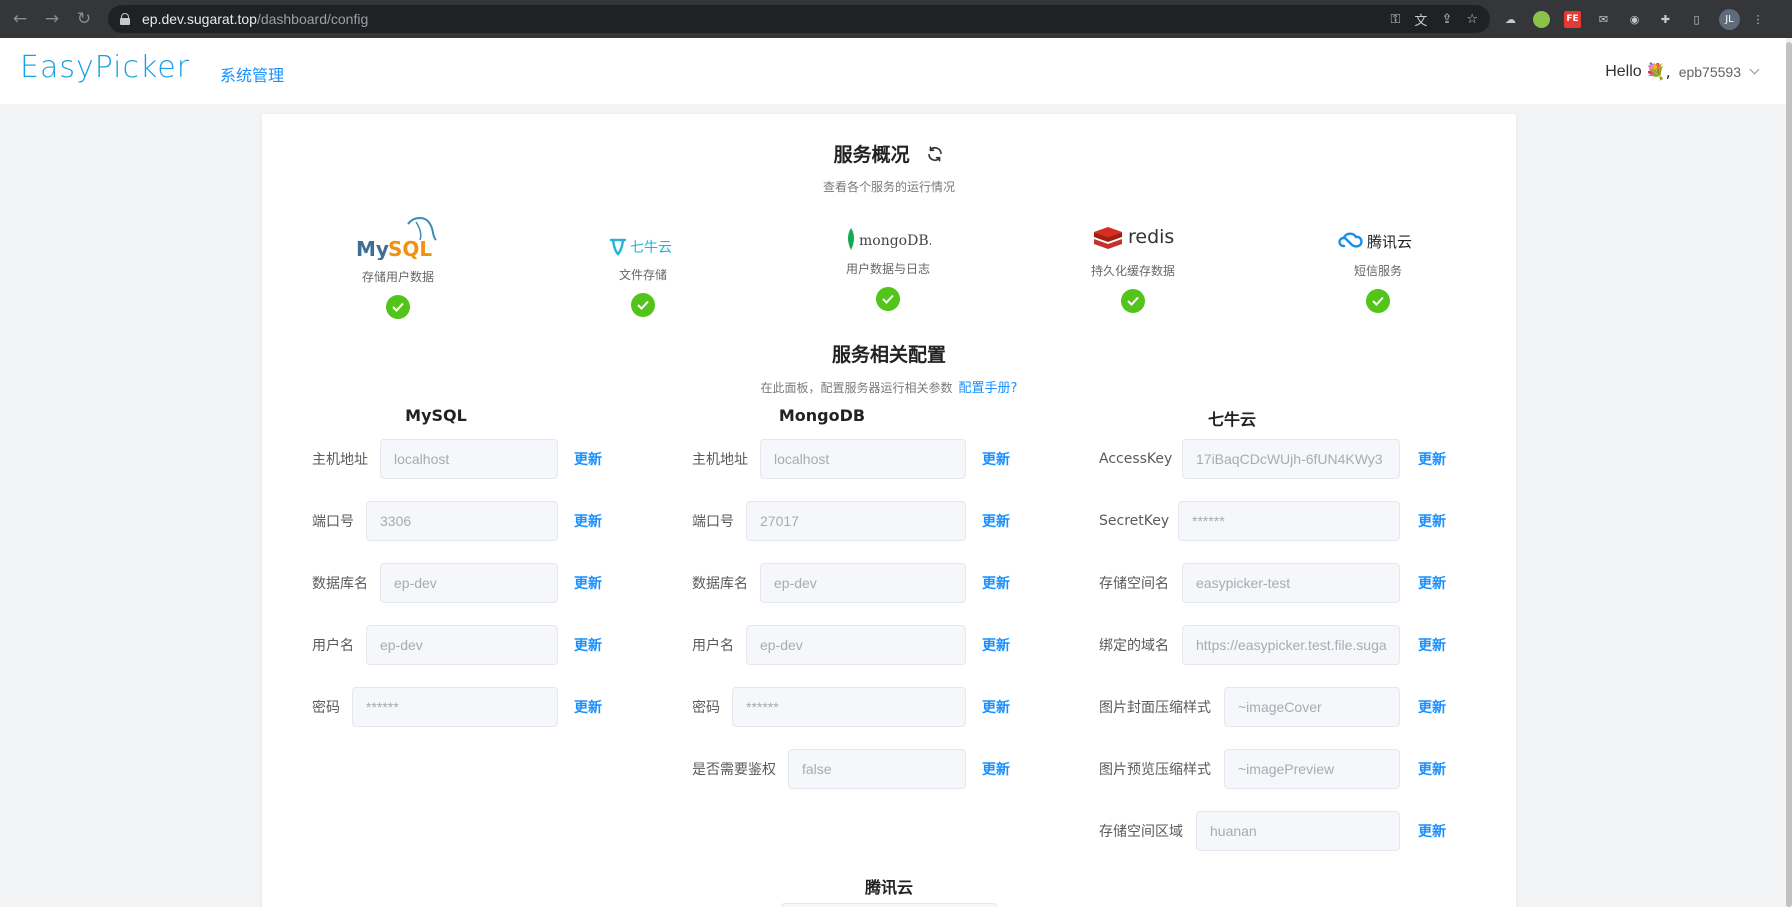 The width and height of the screenshot is (1792, 907). Describe the element at coordinates (1151, 237) in the screenshot. I see `svg-text: redis` at that location.